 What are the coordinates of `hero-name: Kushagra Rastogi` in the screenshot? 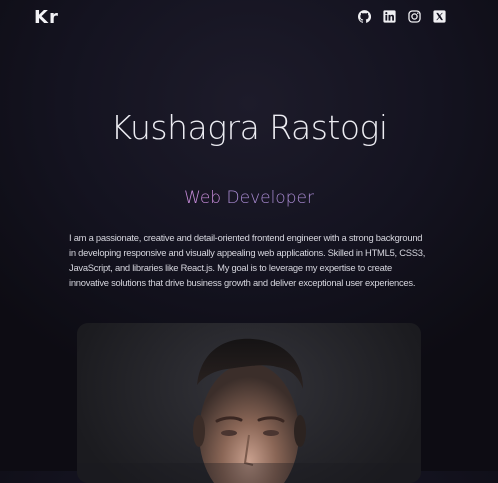 It's located at (249, 127).